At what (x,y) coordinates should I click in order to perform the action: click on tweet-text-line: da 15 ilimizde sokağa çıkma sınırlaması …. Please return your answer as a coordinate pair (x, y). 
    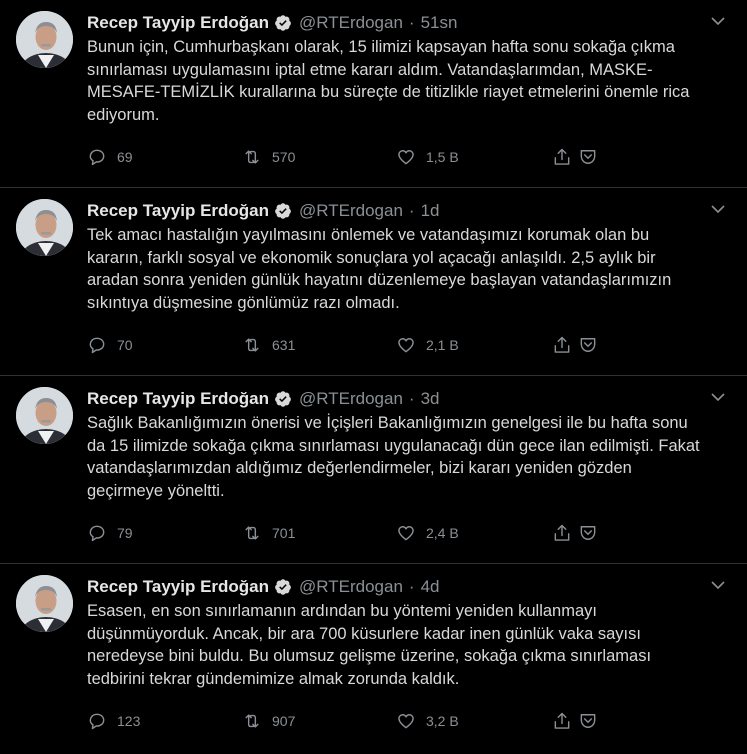
    Looking at the image, I should click on (393, 445).